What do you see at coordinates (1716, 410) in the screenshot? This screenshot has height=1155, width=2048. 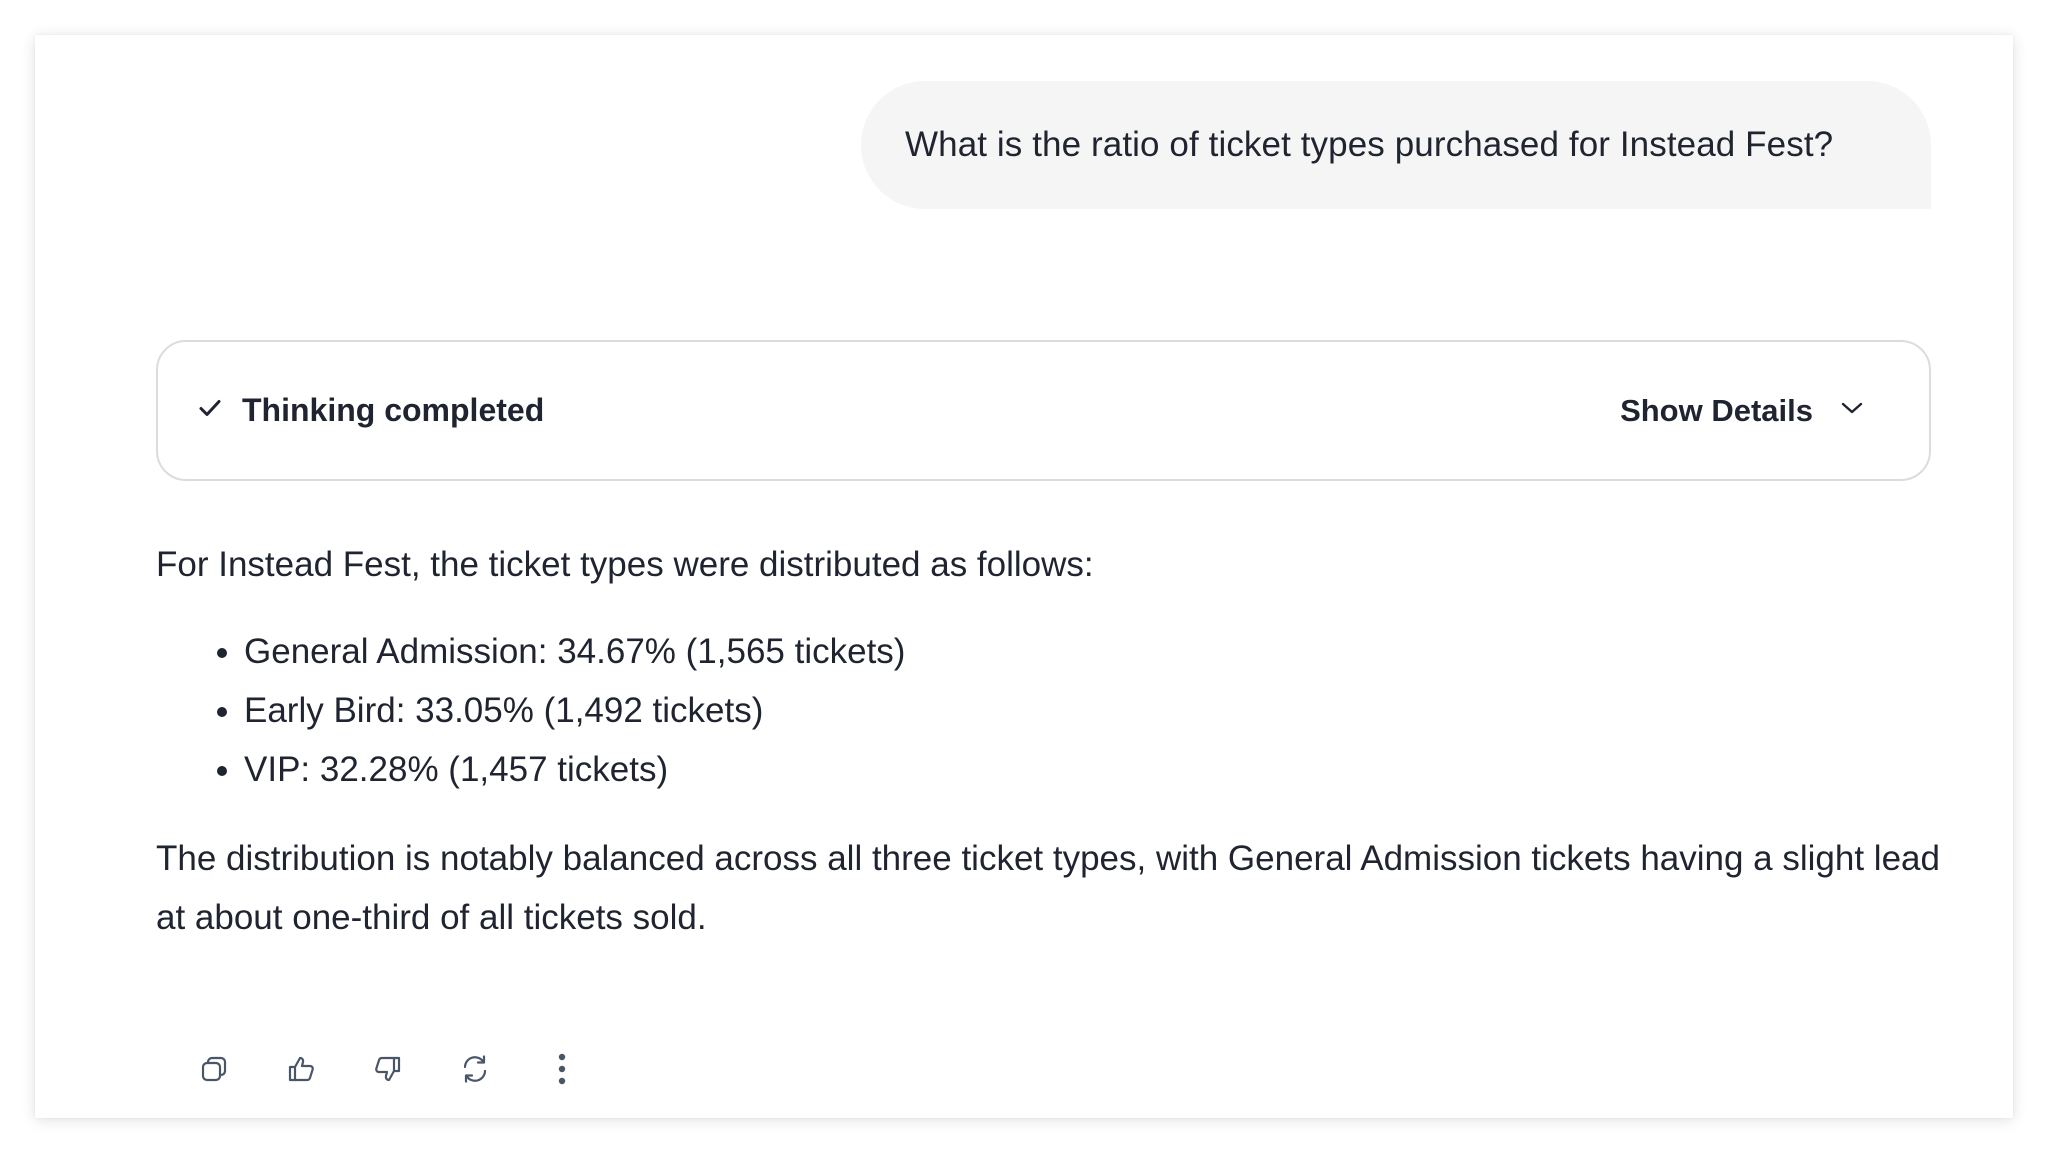 I see `show-details-label: Show Details` at bounding box center [1716, 410].